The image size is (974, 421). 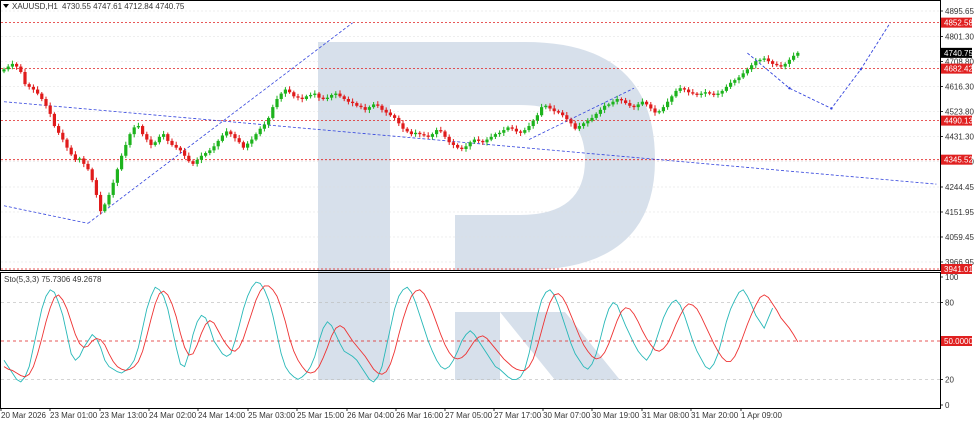 I want to click on price-tick-label: 4244.45, so click(x=959, y=187).